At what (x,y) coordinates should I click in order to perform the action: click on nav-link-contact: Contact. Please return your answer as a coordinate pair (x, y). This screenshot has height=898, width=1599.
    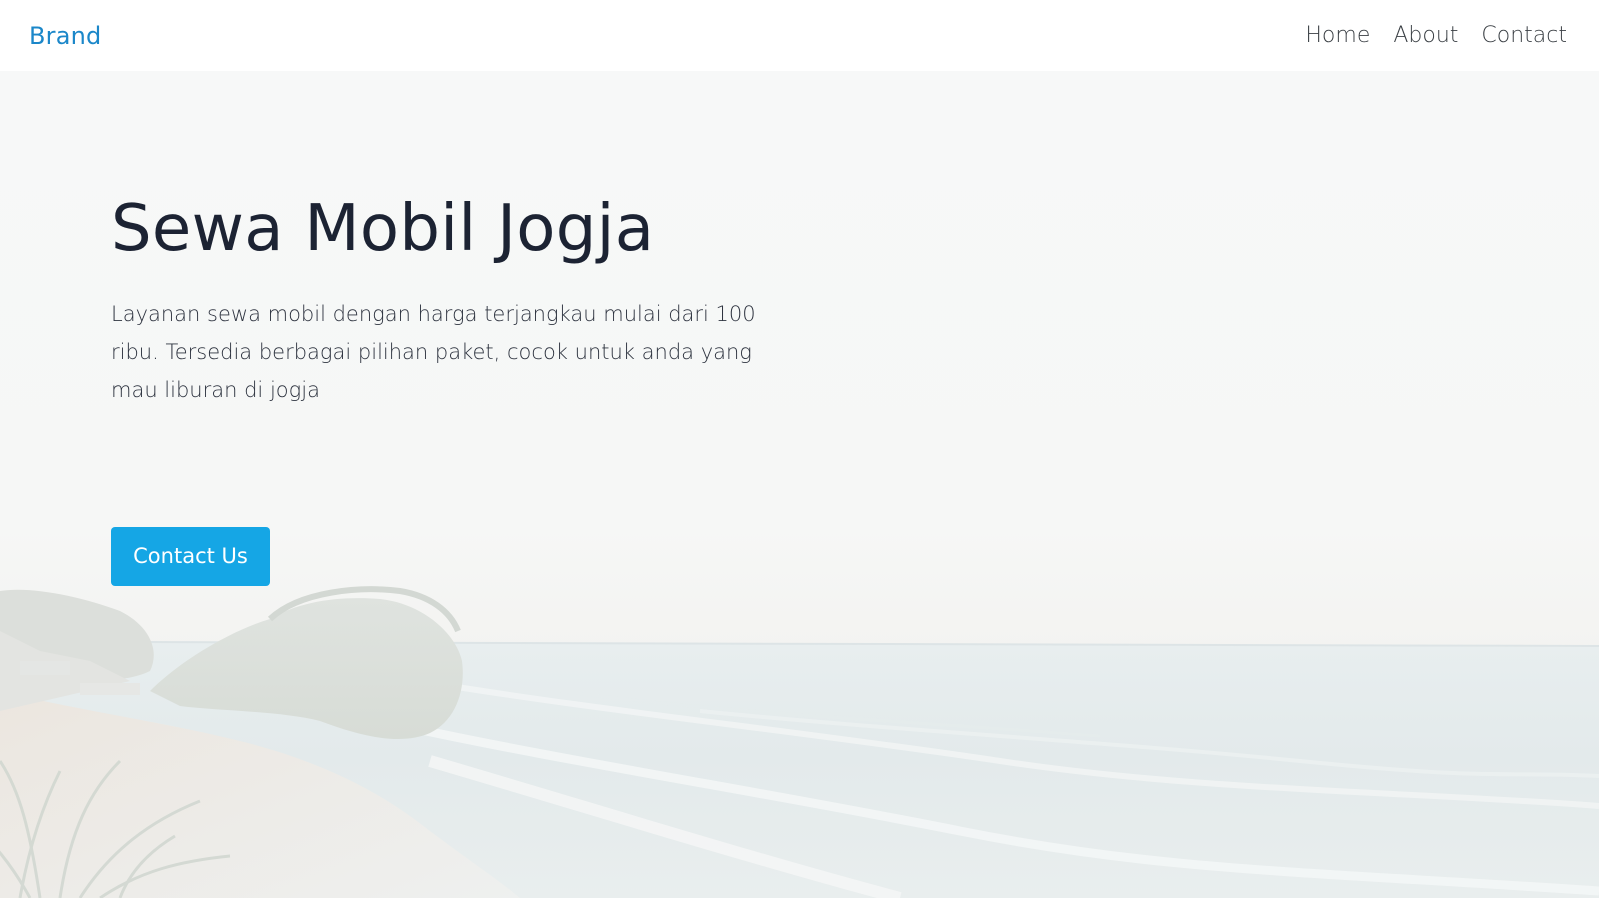
    Looking at the image, I should click on (1524, 36).